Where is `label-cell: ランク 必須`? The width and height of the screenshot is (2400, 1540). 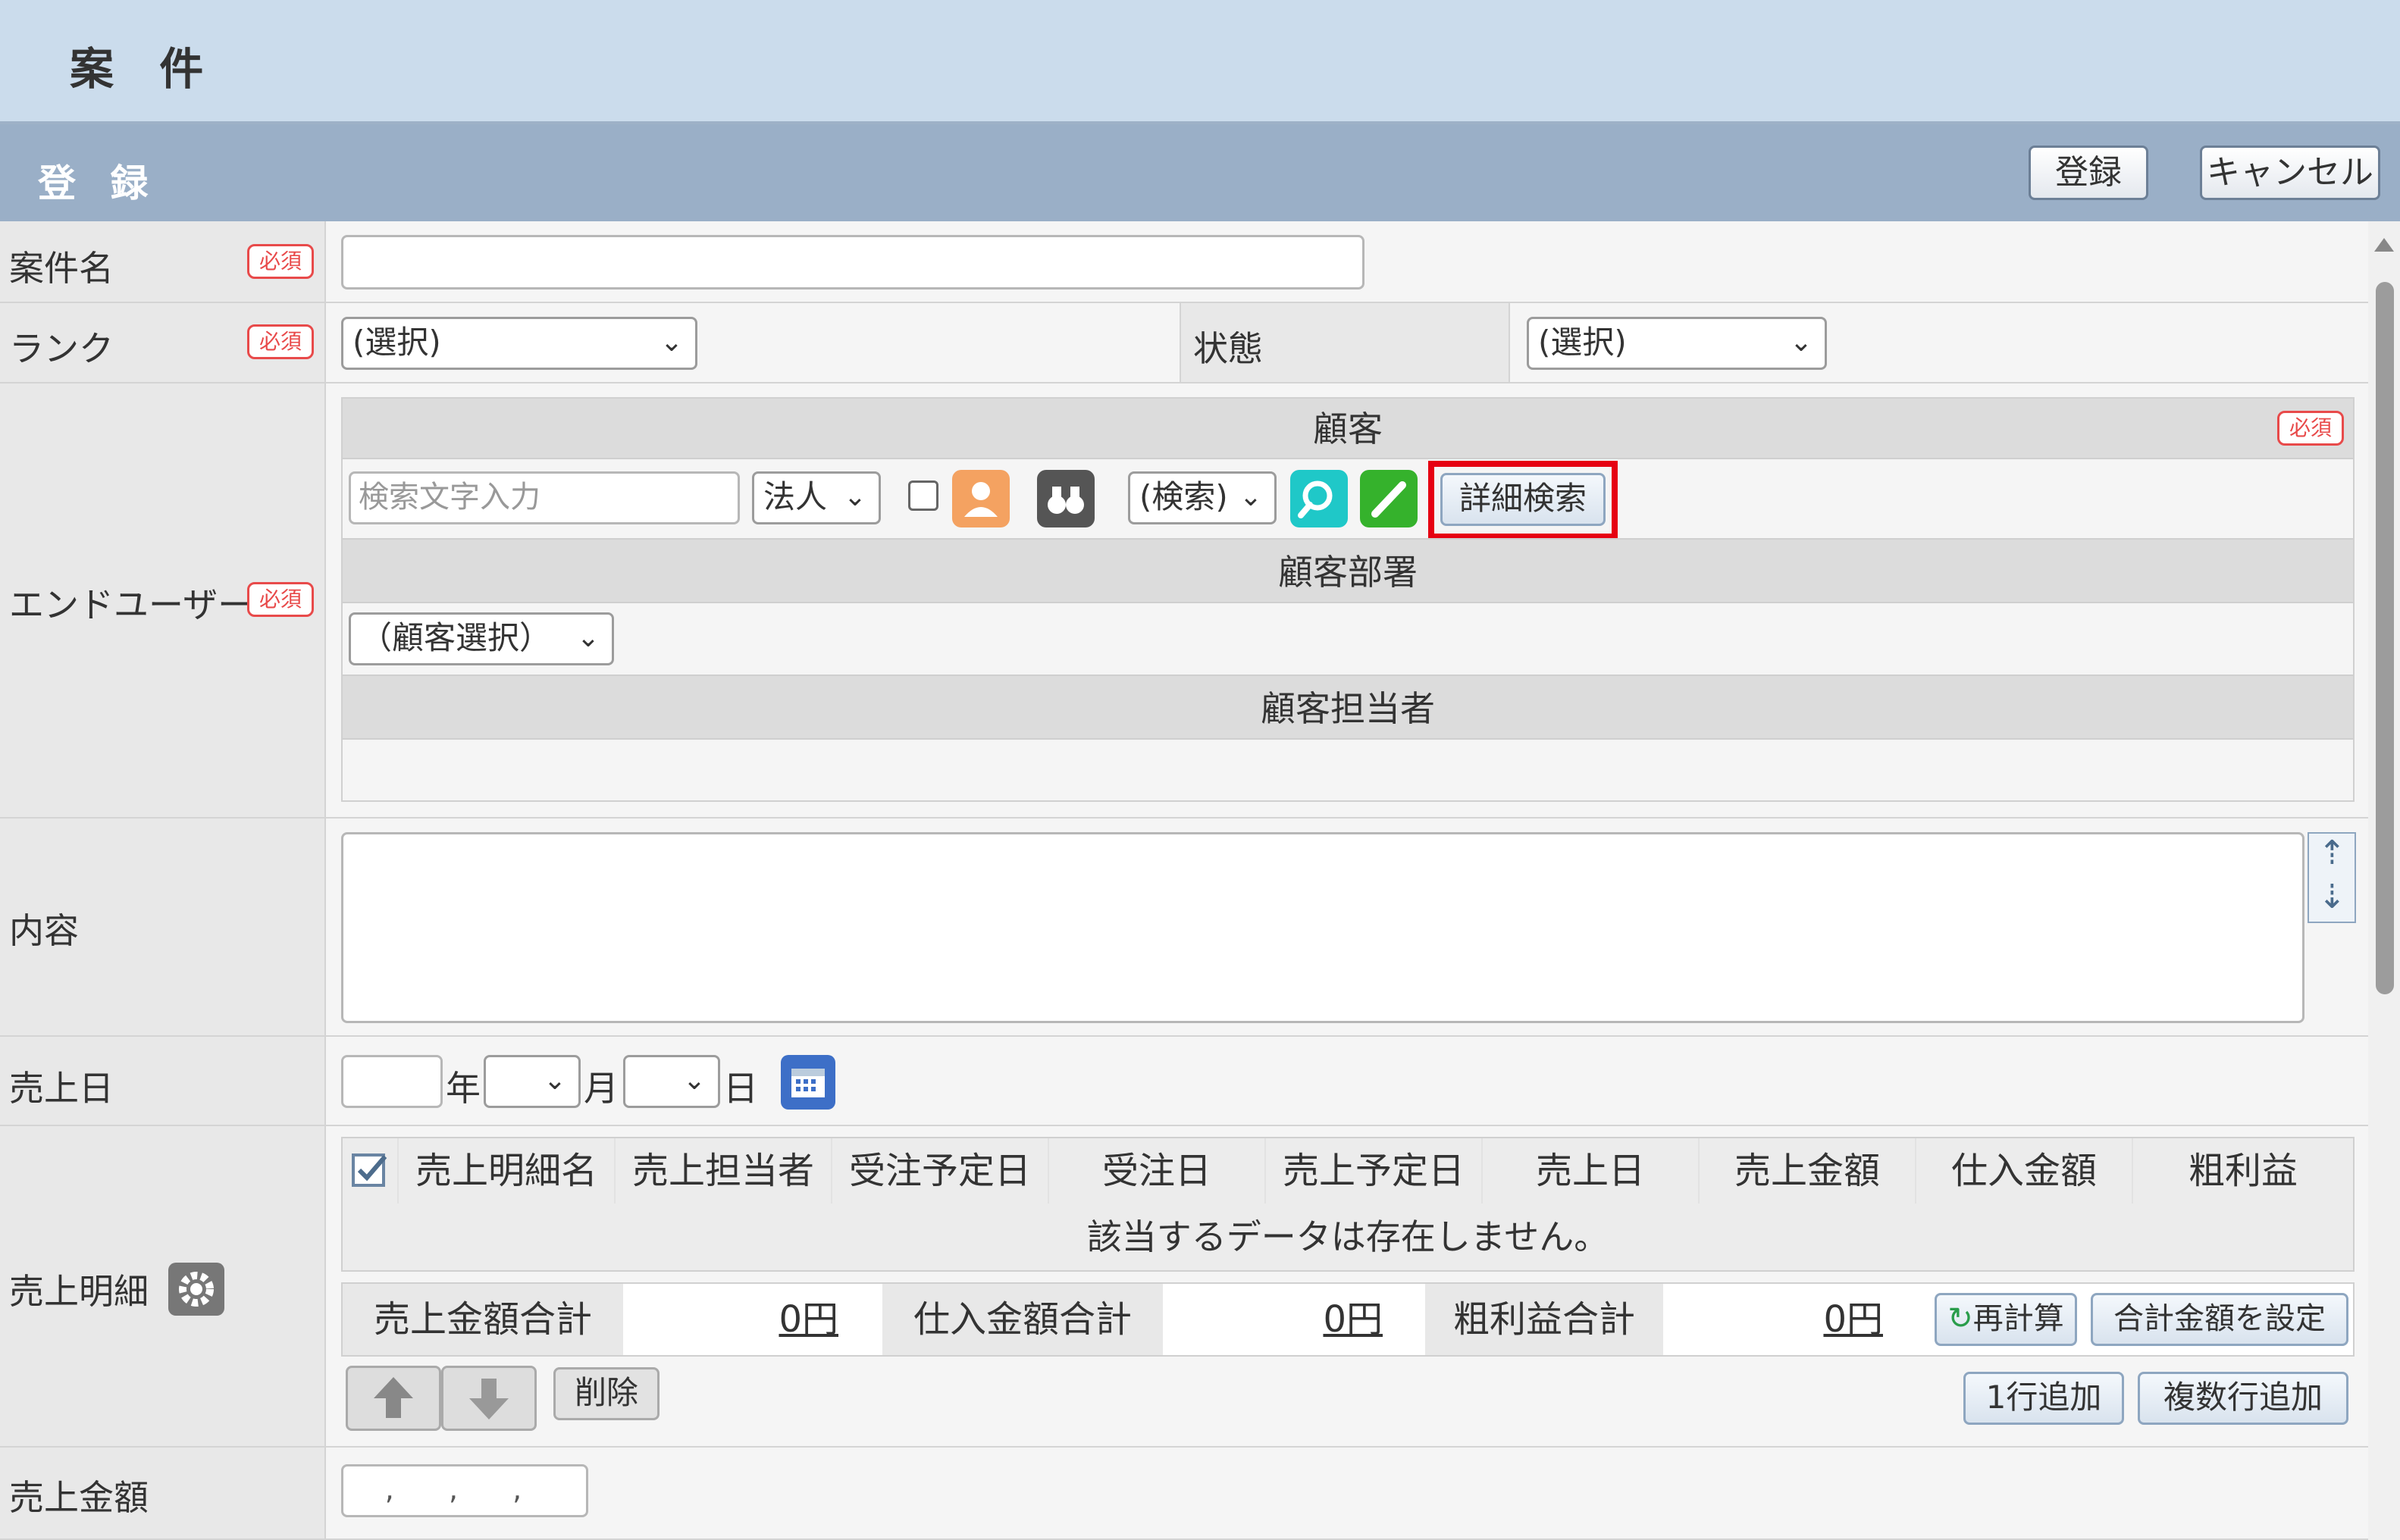
label-cell: ランク 必須 is located at coordinates (163, 342).